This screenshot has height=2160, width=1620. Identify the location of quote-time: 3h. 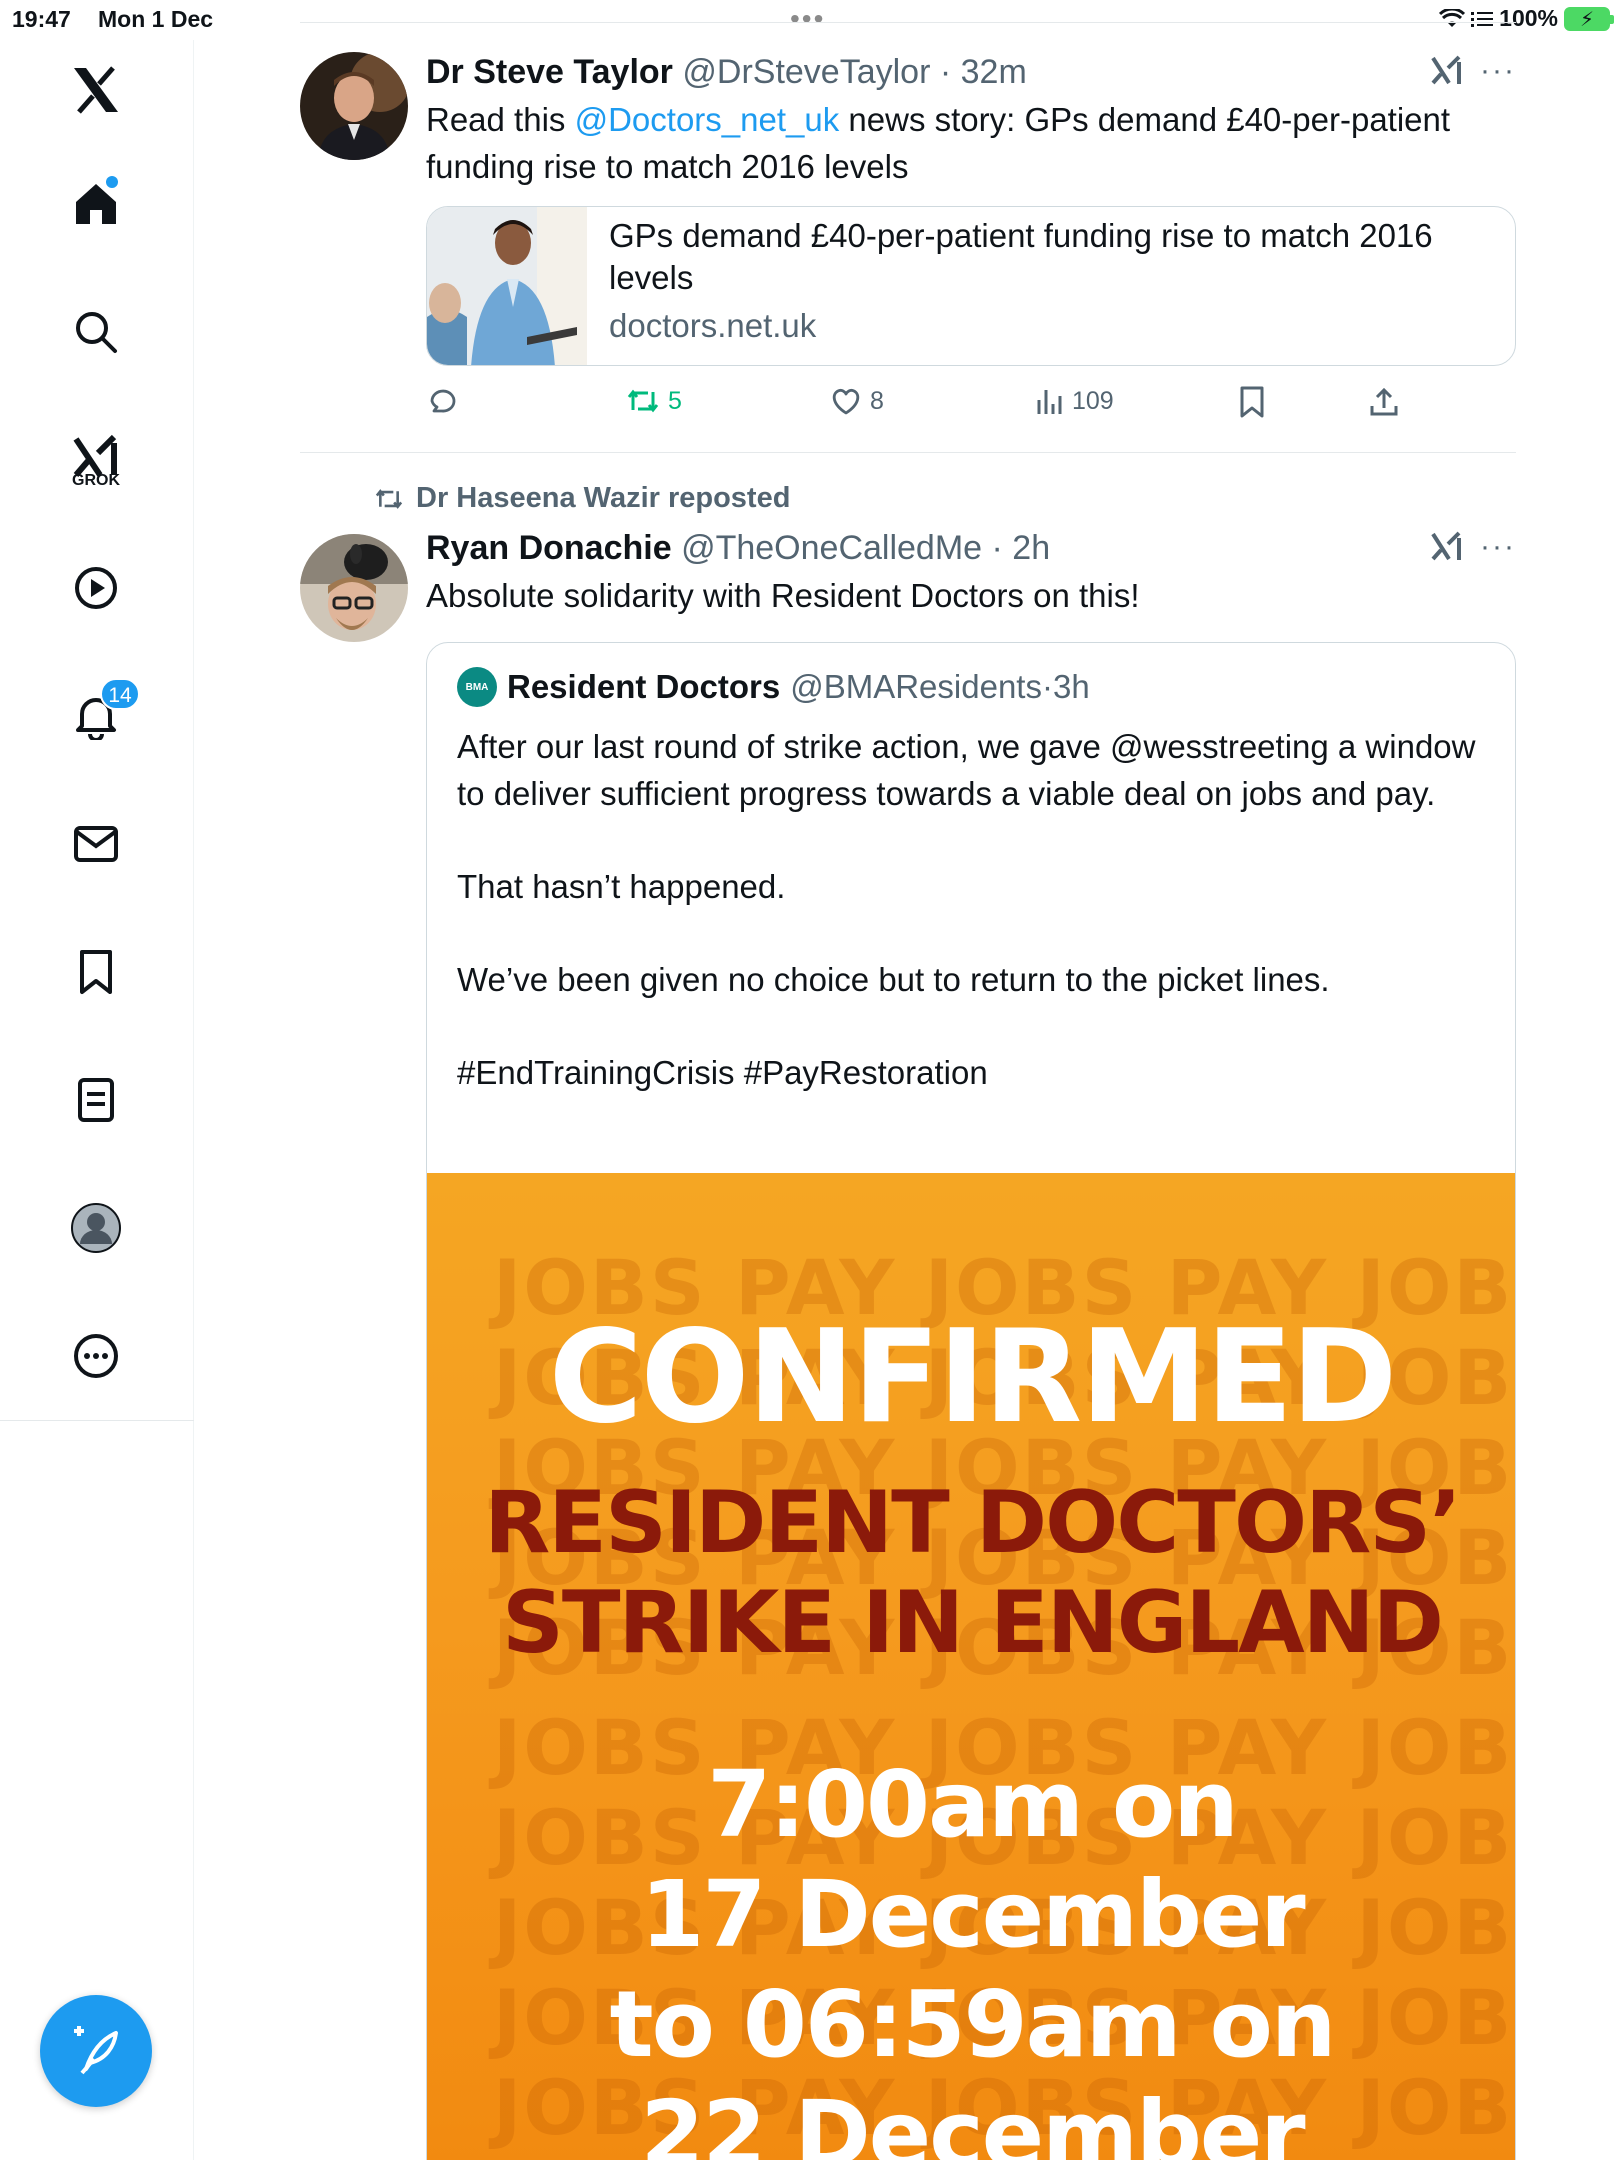
(1071, 686).